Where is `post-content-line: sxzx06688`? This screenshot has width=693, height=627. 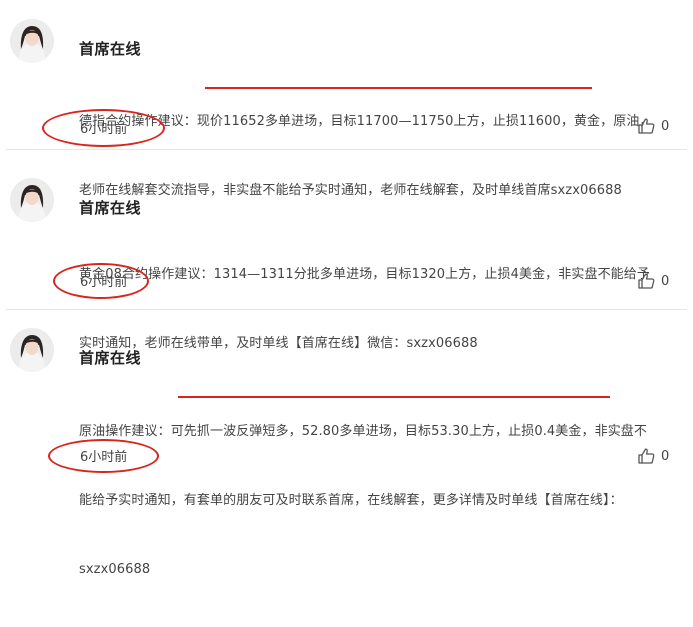 post-content-line: sxzx06688 is located at coordinates (115, 569).